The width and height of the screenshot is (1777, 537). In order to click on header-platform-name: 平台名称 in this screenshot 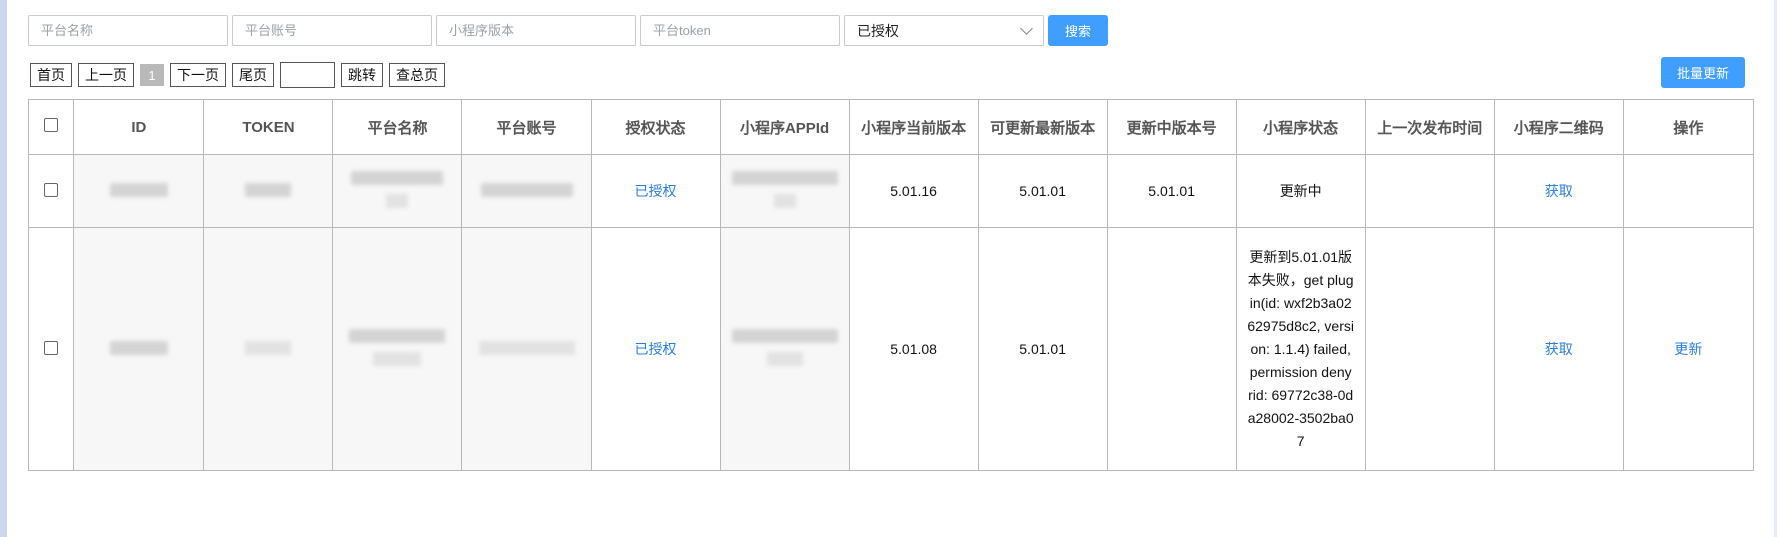, I will do `click(397, 127)`.